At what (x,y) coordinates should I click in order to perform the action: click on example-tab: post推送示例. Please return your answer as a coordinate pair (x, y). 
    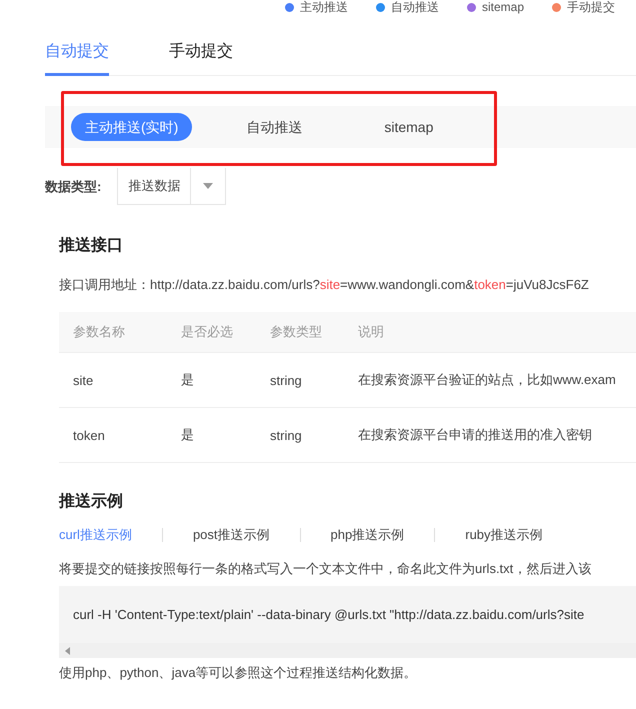
    Looking at the image, I should click on (246, 535).